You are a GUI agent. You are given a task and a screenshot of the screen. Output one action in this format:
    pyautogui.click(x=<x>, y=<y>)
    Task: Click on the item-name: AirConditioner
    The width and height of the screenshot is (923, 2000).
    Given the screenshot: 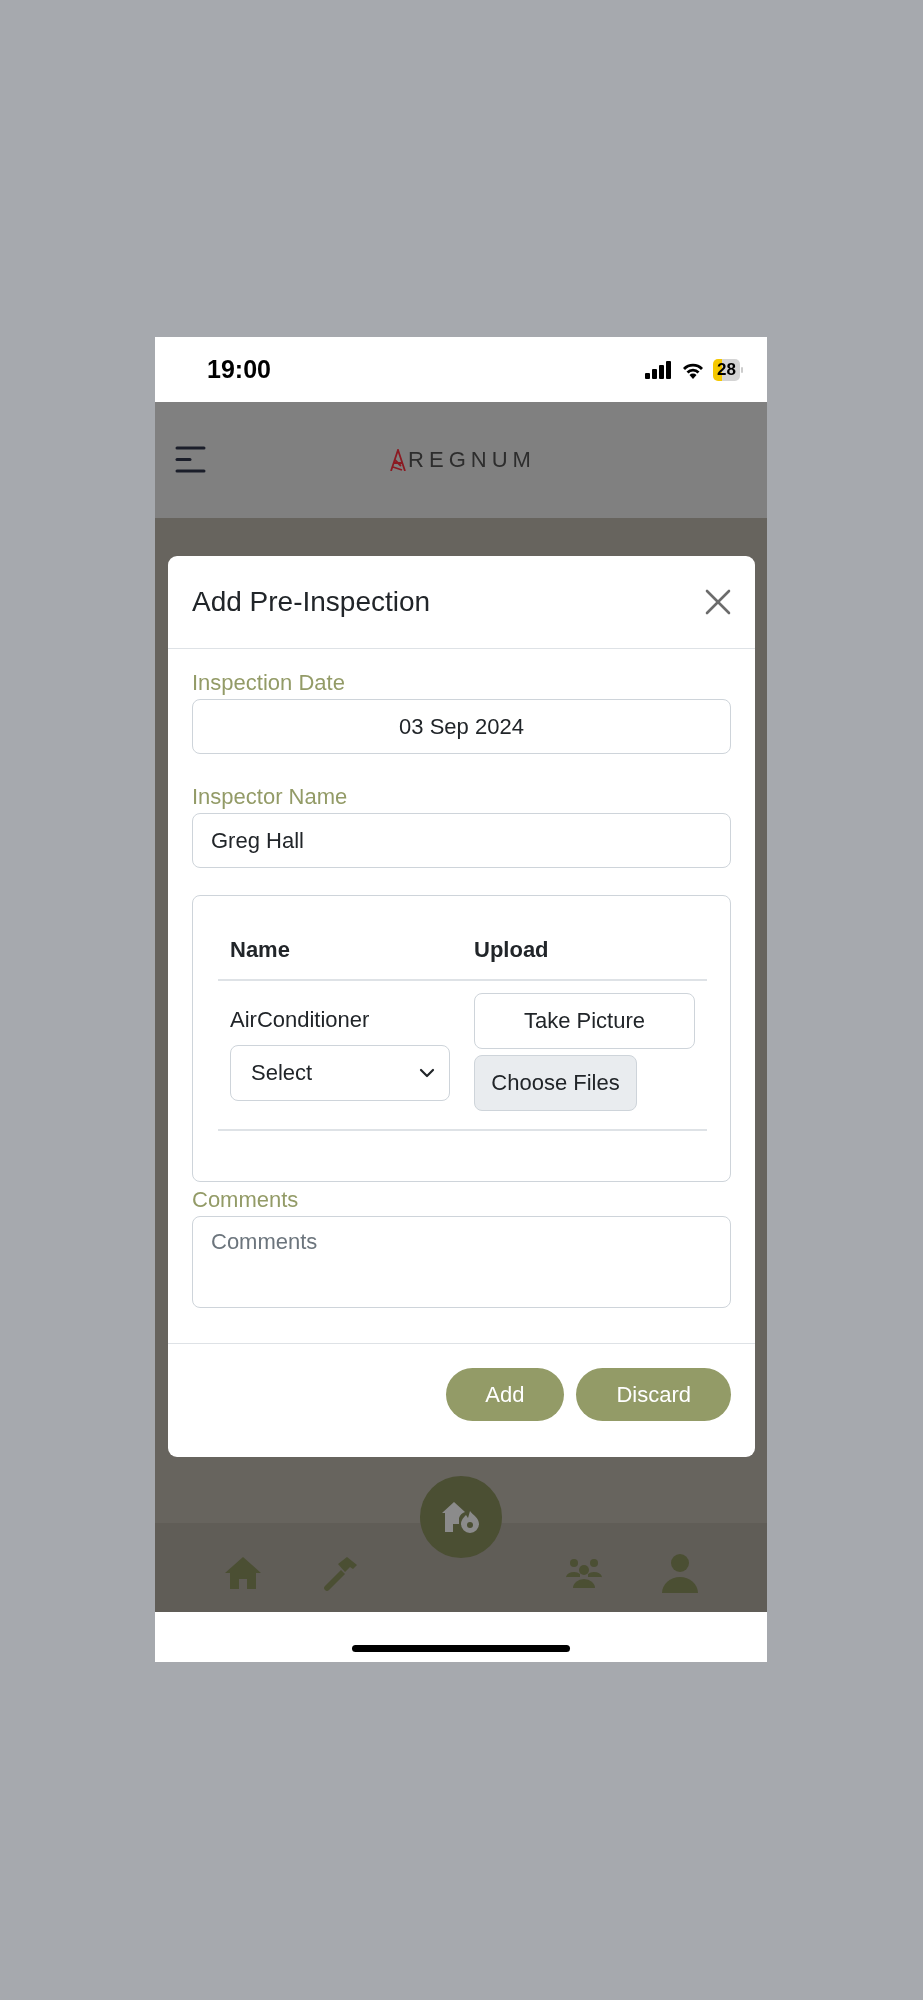 What is the action you would take?
    pyautogui.click(x=300, y=1020)
    